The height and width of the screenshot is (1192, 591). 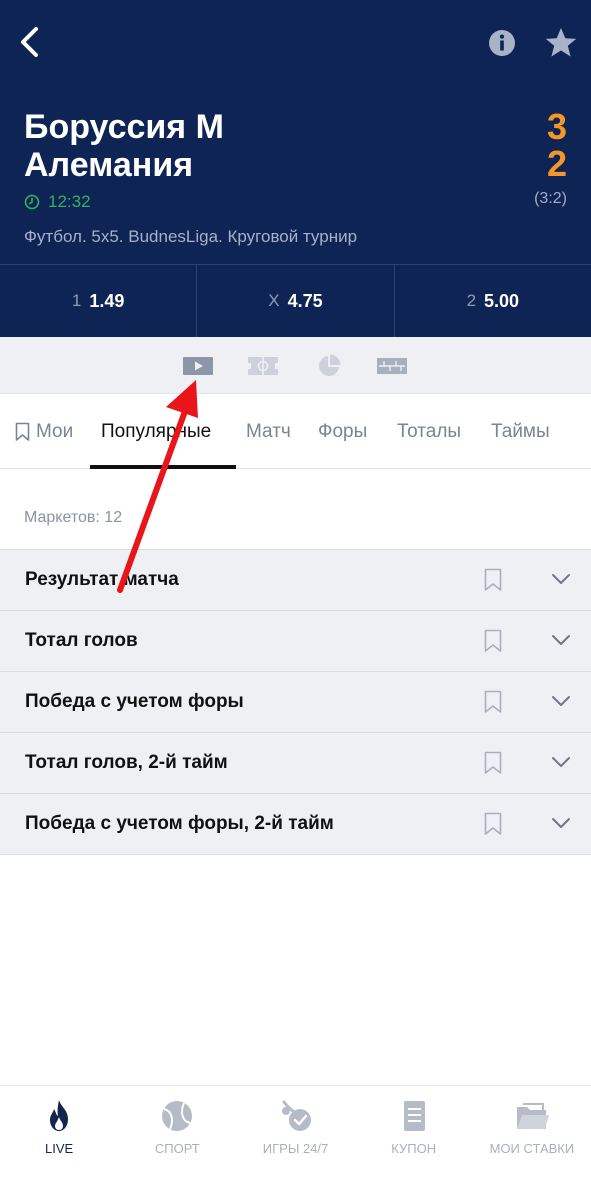 I want to click on nav-label: МОИ СТАВКИ, so click(x=532, y=1148).